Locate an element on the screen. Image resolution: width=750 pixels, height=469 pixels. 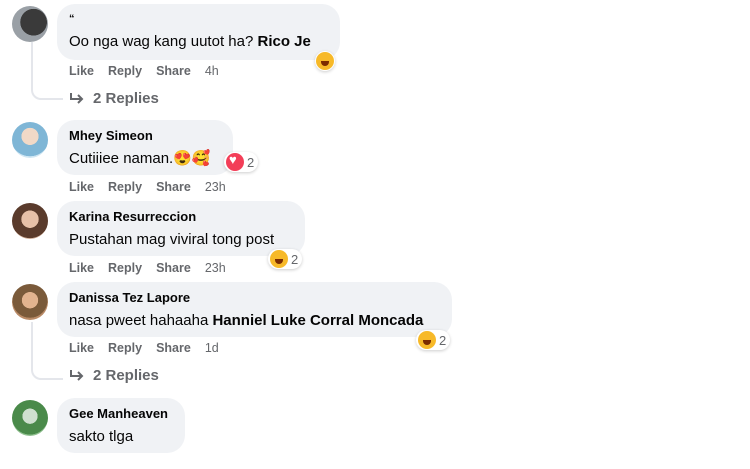
commenter-name: “ is located at coordinates (198, 19).